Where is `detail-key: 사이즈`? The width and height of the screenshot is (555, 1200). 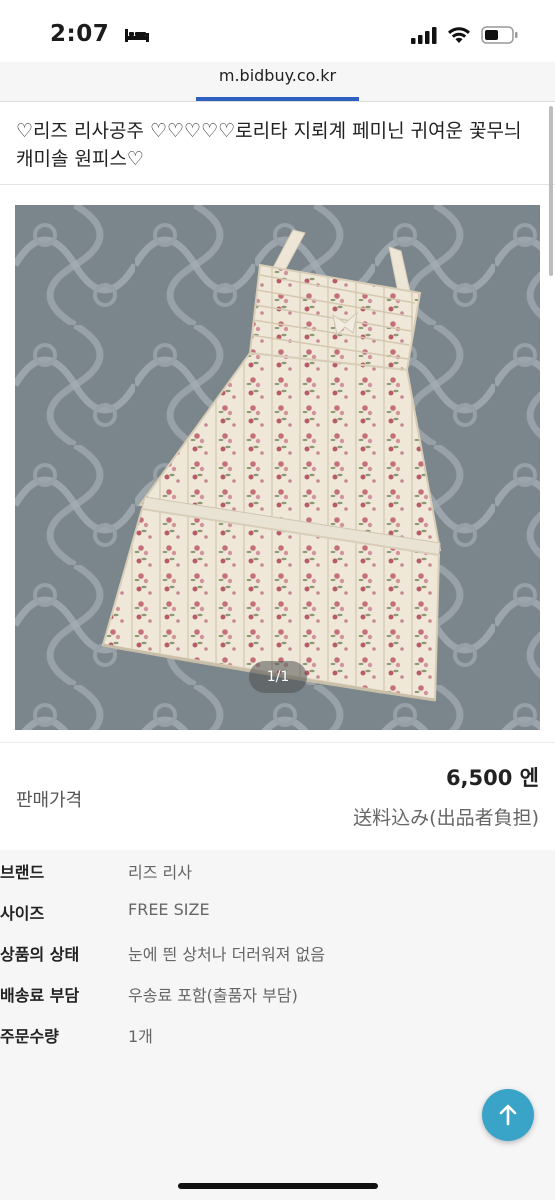 detail-key: 사이즈 is located at coordinates (22, 913).